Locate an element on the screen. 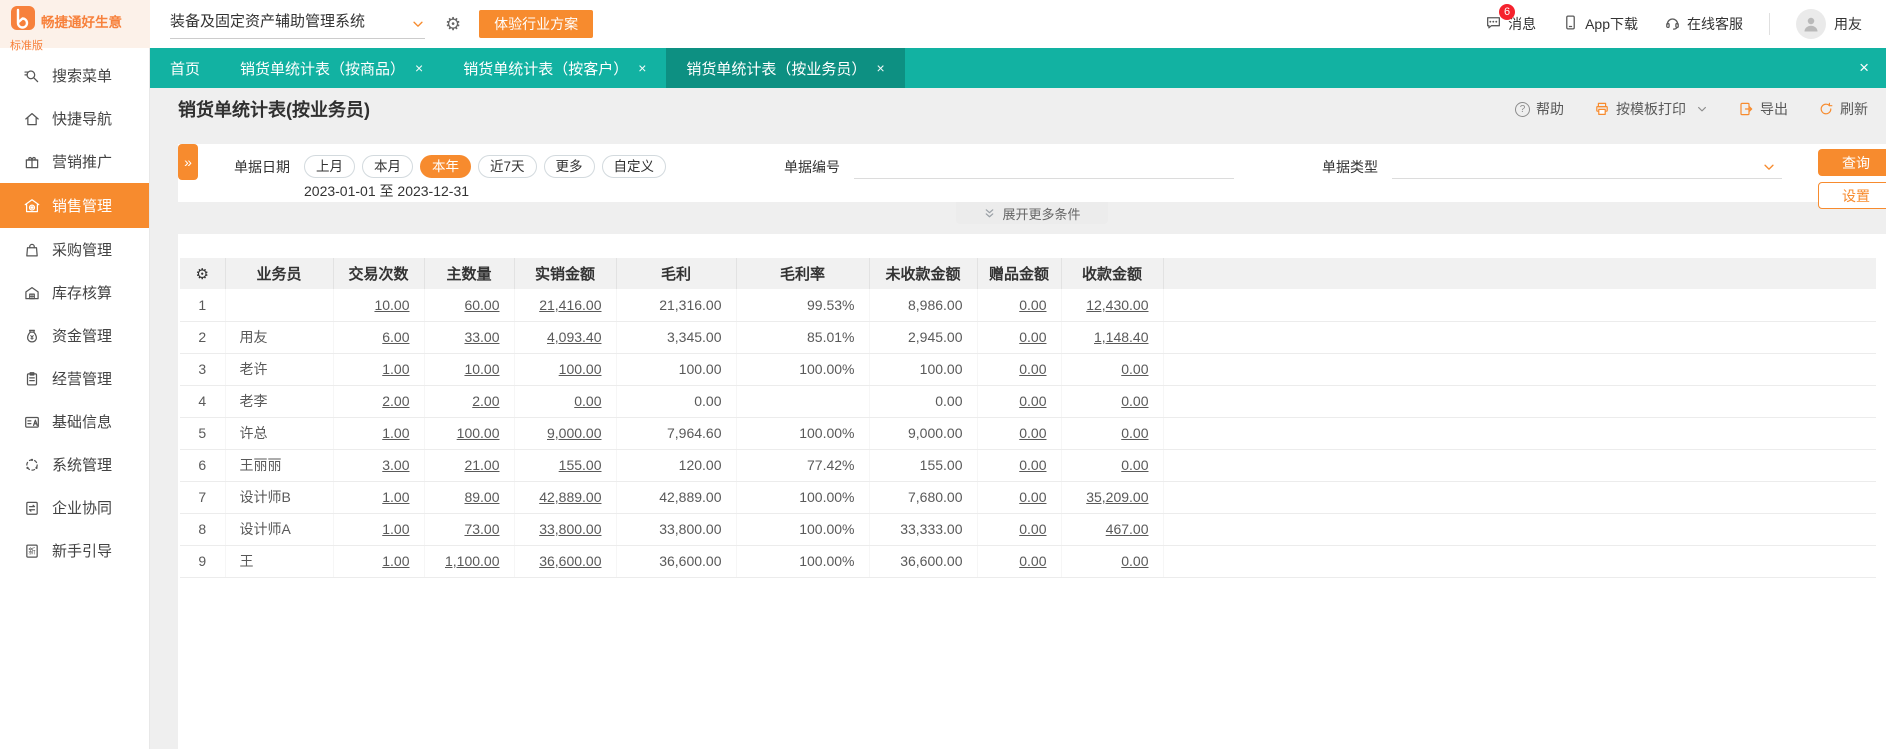  date-pill-4: 近7天 is located at coordinates (507, 166).